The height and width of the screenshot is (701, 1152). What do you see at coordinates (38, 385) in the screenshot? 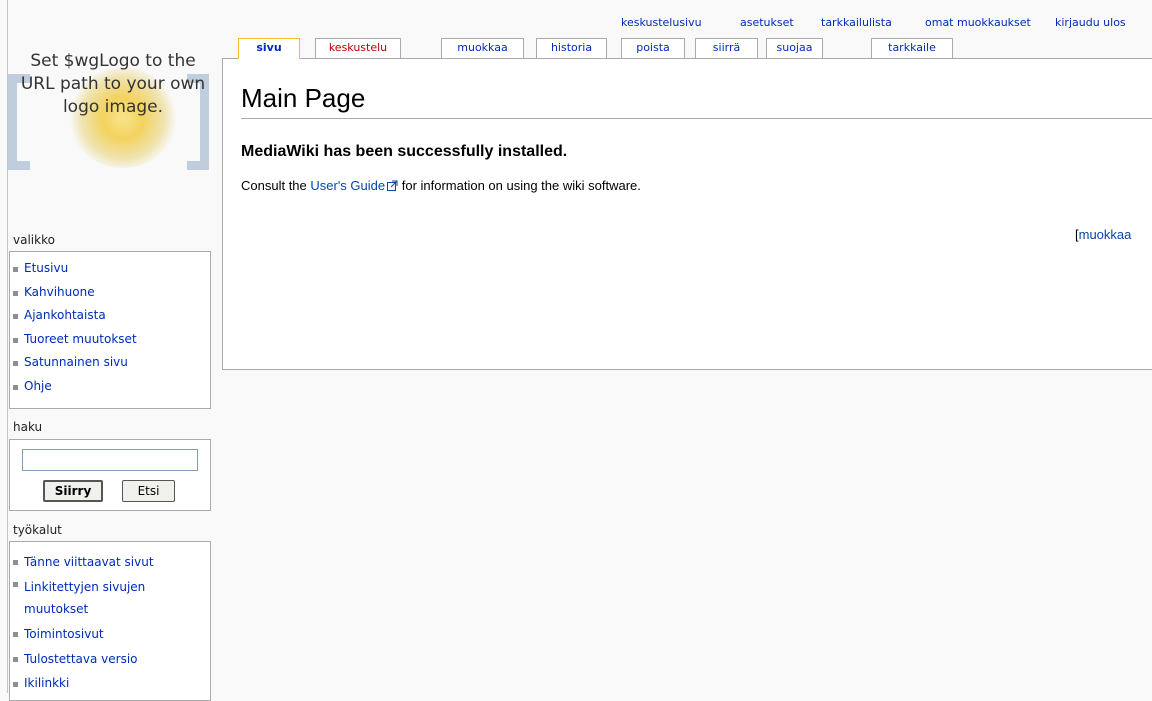
I see `nav-item-label: Ohje` at bounding box center [38, 385].